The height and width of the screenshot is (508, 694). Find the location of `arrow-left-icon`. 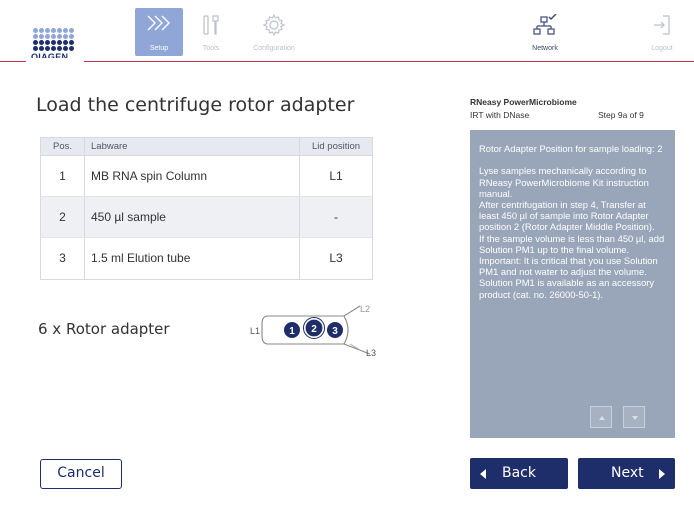

arrow-left-icon is located at coordinates (483, 474).